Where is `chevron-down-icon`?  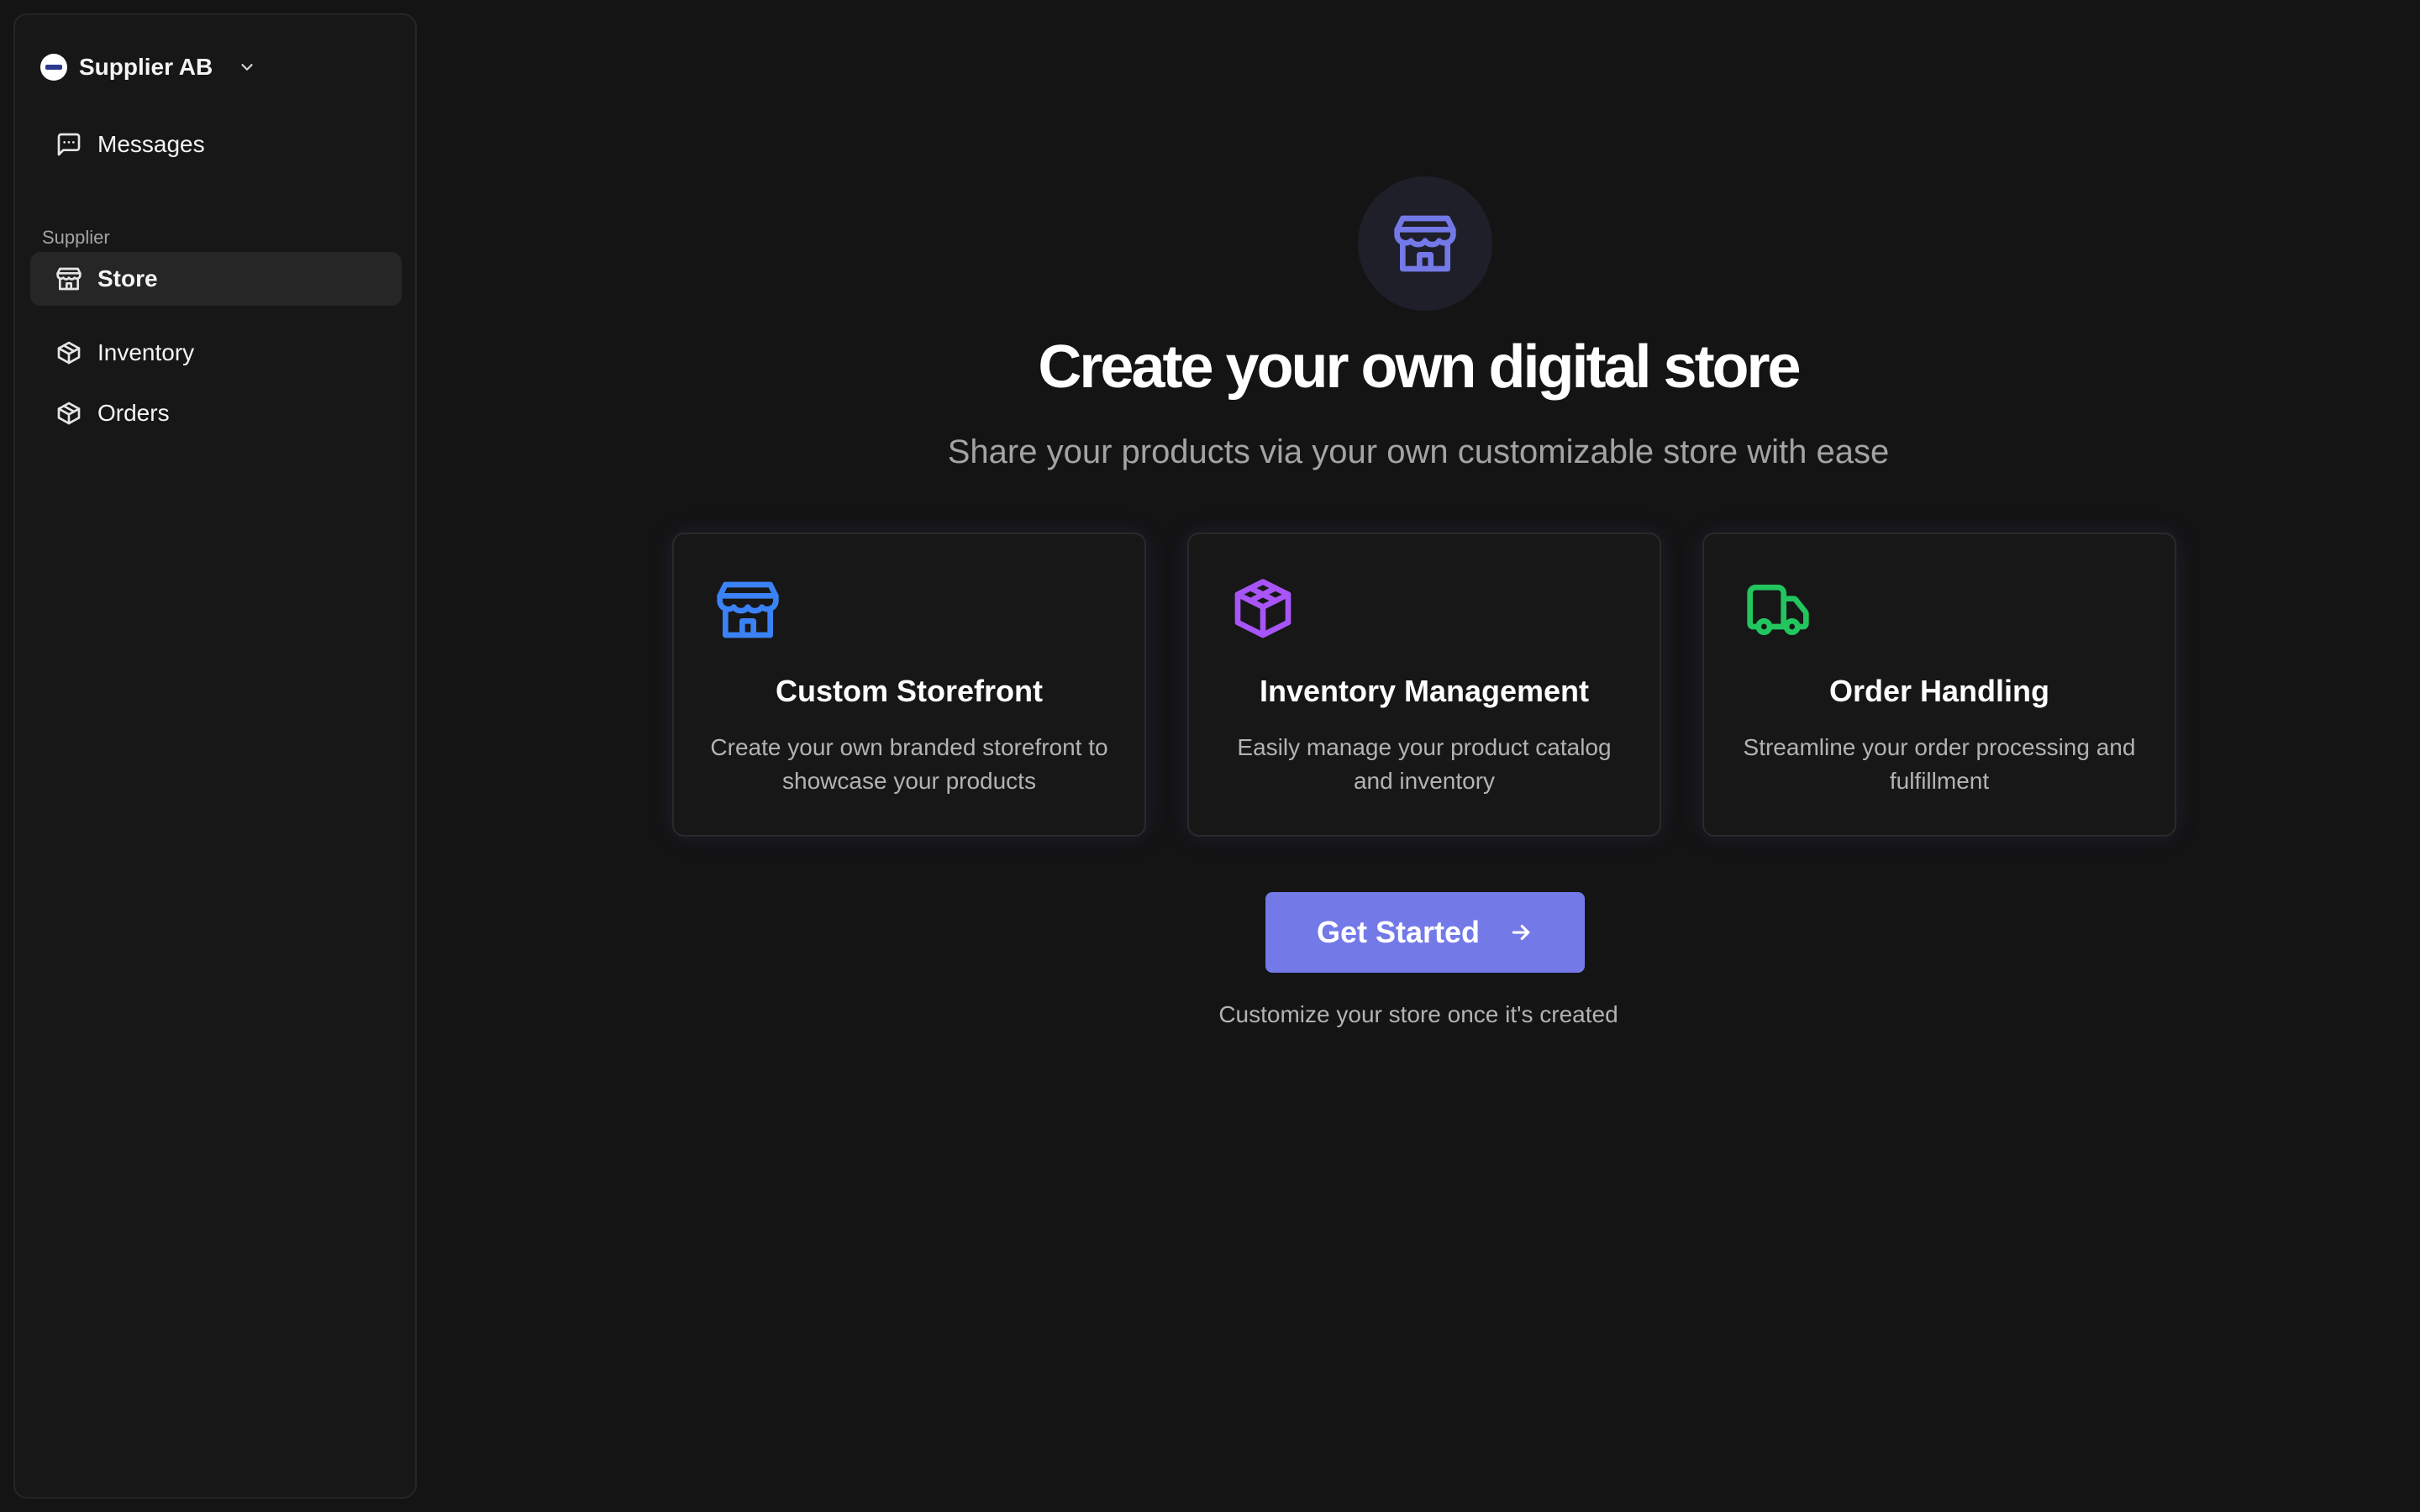
chevron-down-icon is located at coordinates (247, 67).